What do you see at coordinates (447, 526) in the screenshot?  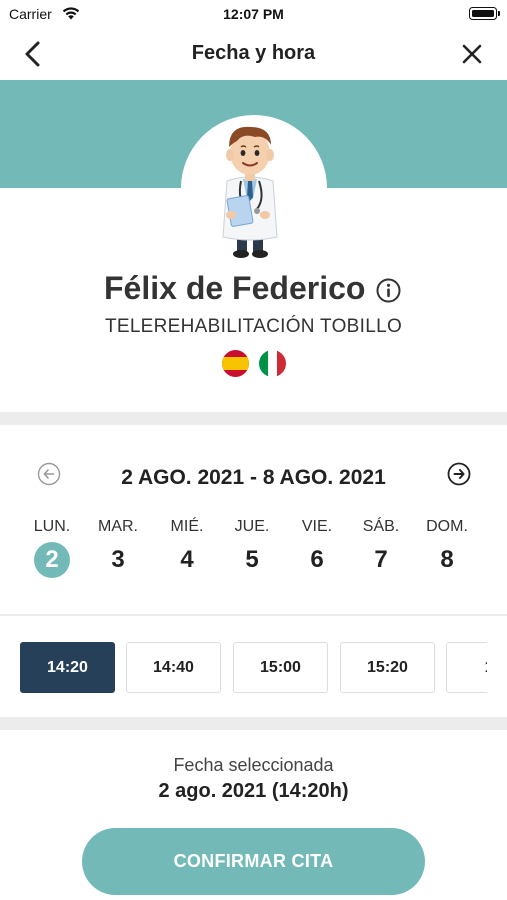 I see `day-name: DOM.` at bounding box center [447, 526].